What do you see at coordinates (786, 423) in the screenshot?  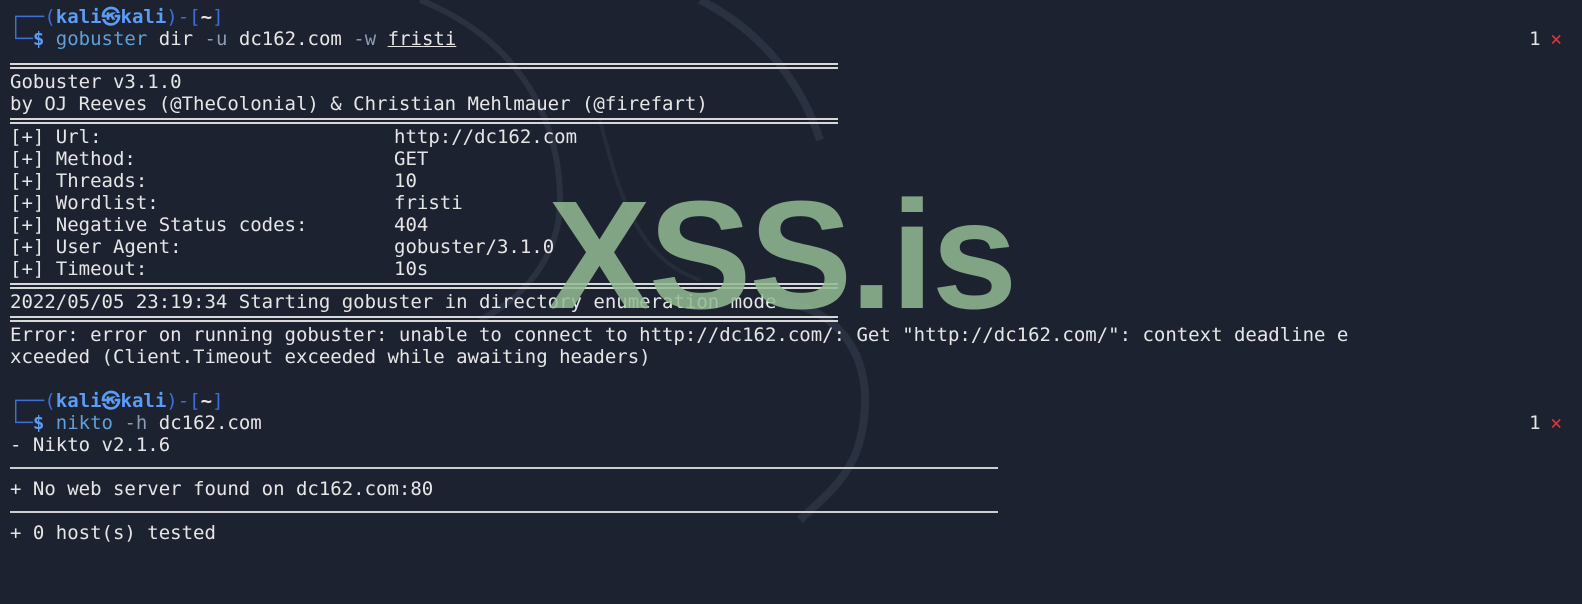 I see `command-line-nikto: └─$ nikto -h dc162.com 1 ✕` at bounding box center [786, 423].